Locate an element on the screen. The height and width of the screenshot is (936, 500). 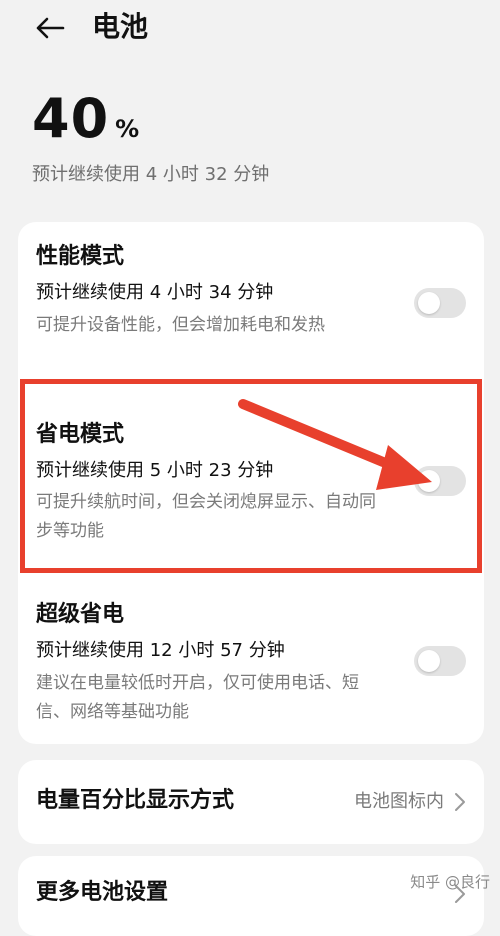
performance-mode-toggle is located at coordinates (440, 303).